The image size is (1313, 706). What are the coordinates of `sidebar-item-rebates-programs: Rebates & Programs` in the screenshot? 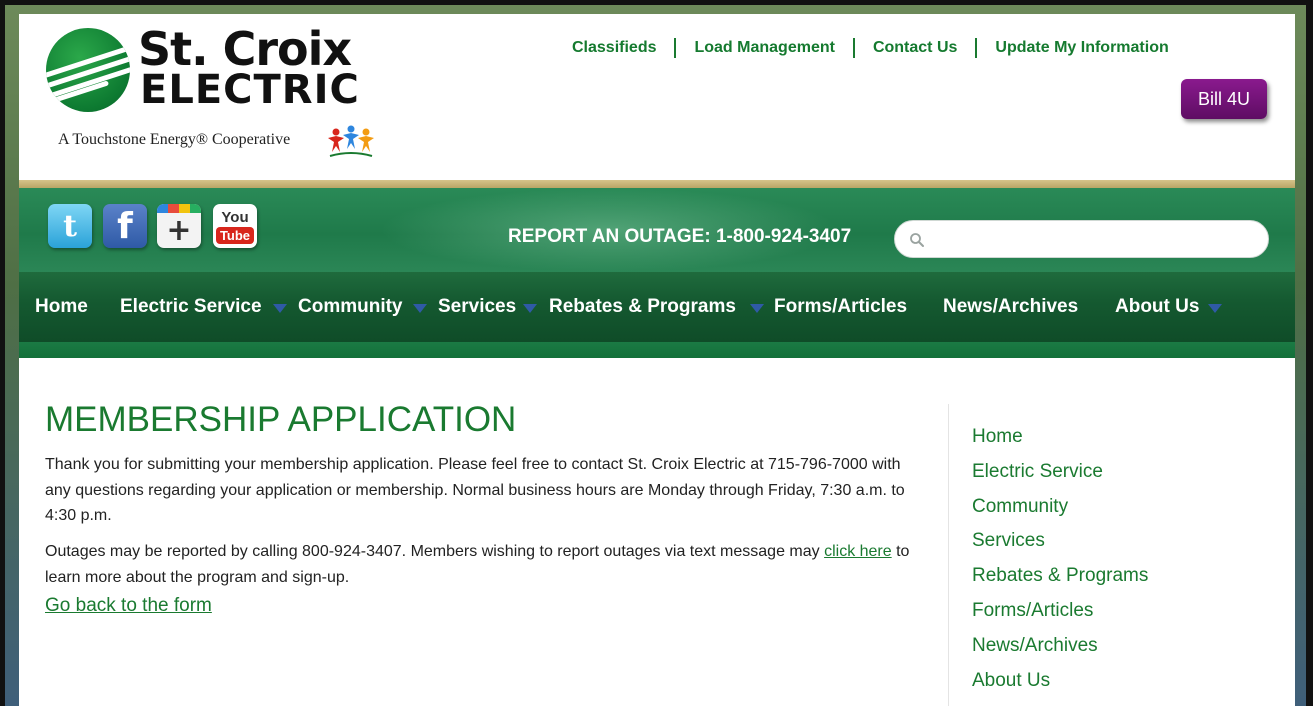 It's located at (1060, 576).